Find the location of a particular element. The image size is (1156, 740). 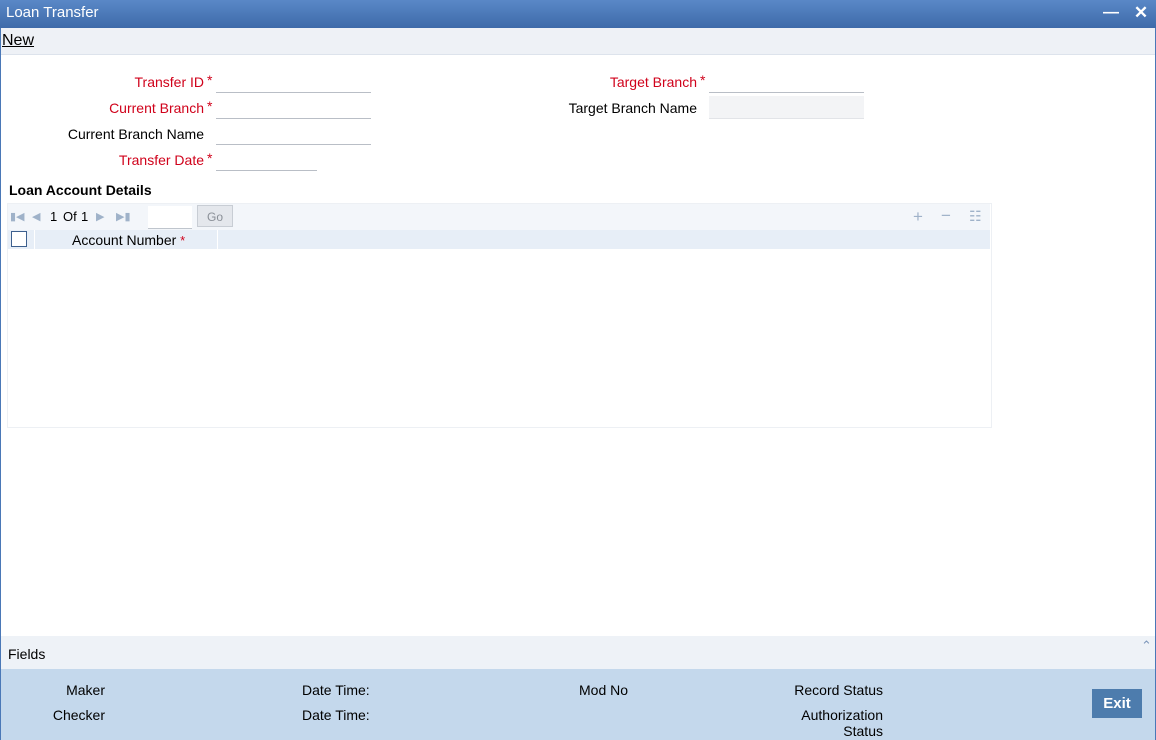

current-branch-label: Current Branch is located at coordinates (156, 108).